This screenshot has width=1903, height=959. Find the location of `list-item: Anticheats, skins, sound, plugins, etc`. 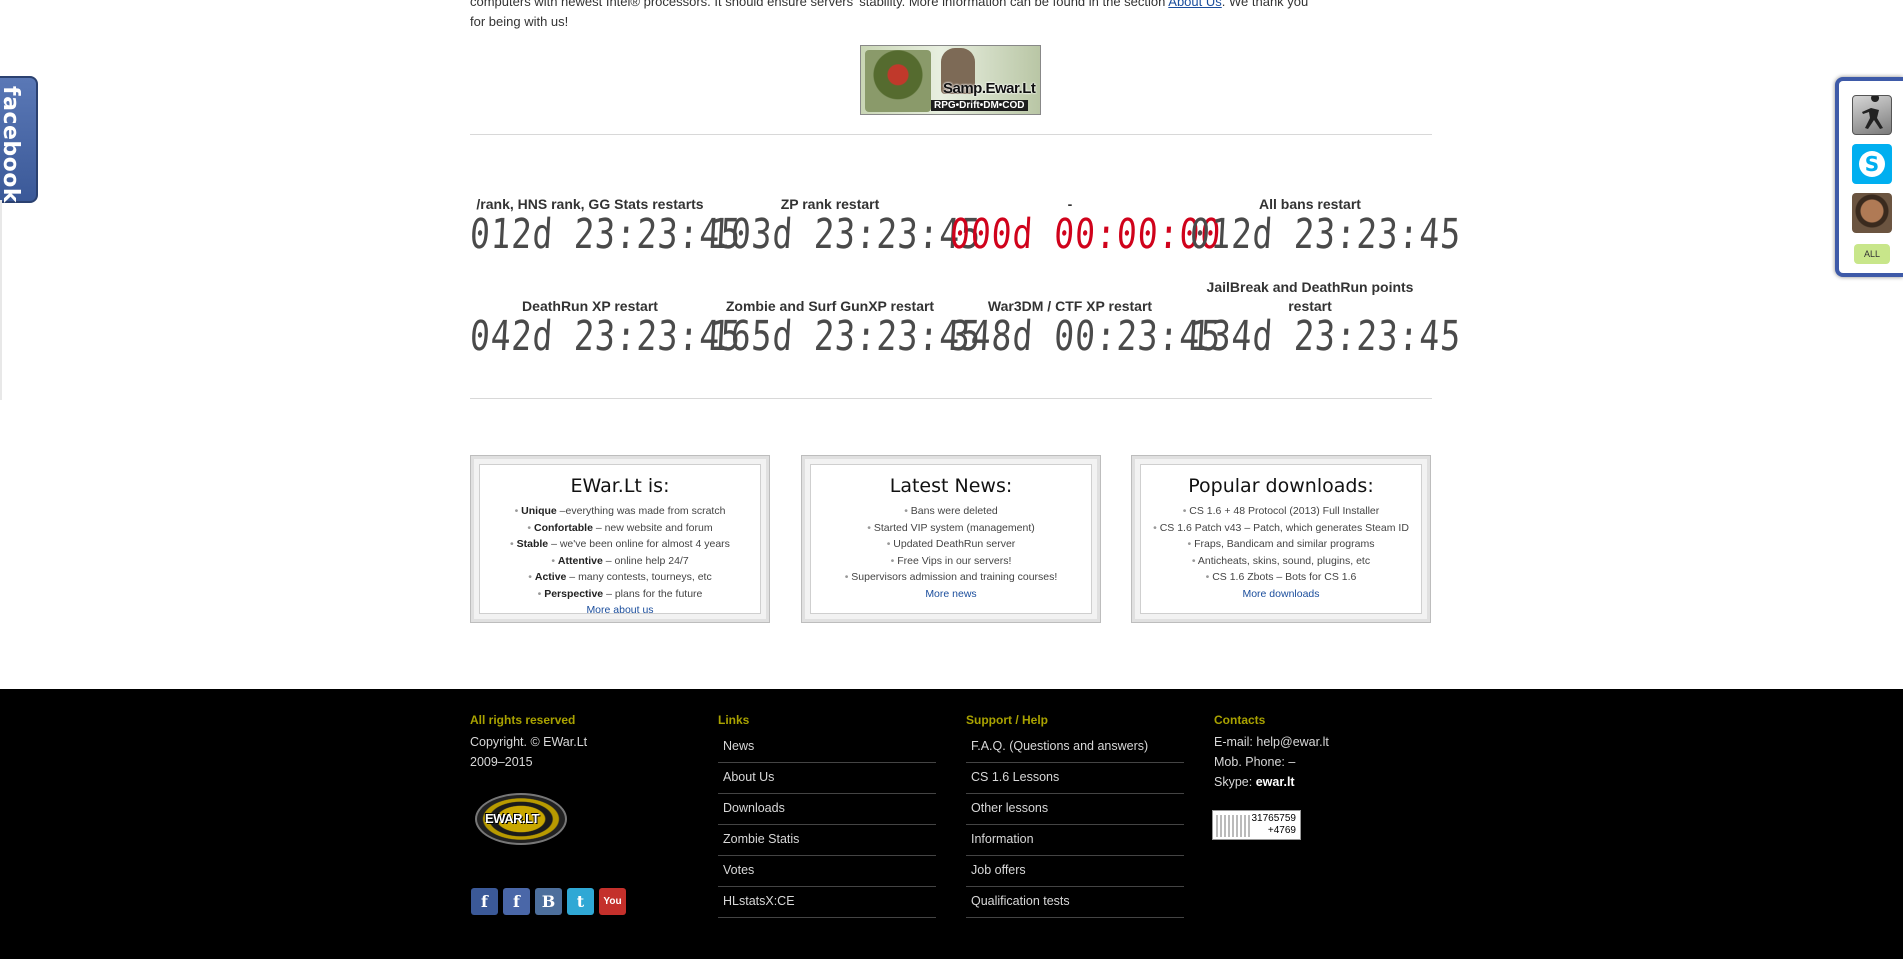

list-item: Anticheats, skins, sound, plugins, etc is located at coordinates (1281, 561).